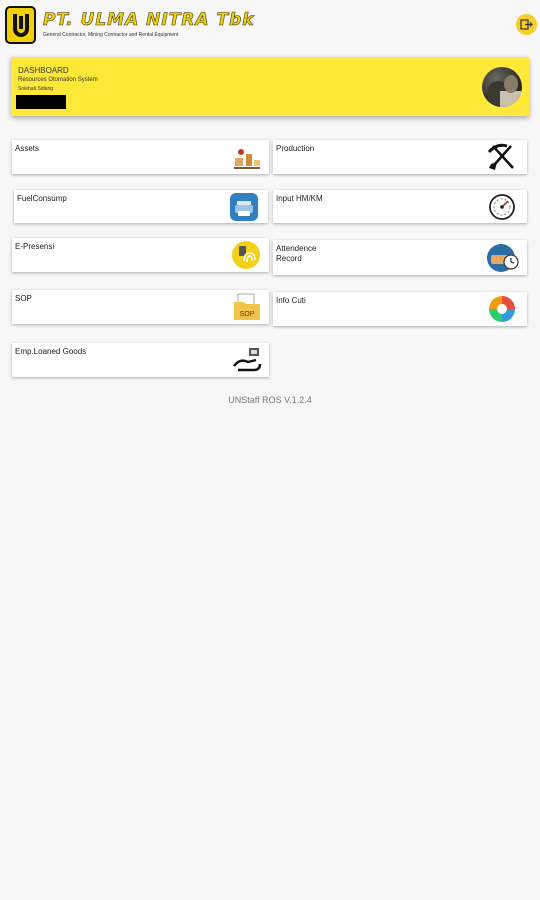 The width and height of the screenshot is (540, 900). Describe the element at coordinates (400, 157) in the screenshot. I see `menu-card-production: Production` at that location.